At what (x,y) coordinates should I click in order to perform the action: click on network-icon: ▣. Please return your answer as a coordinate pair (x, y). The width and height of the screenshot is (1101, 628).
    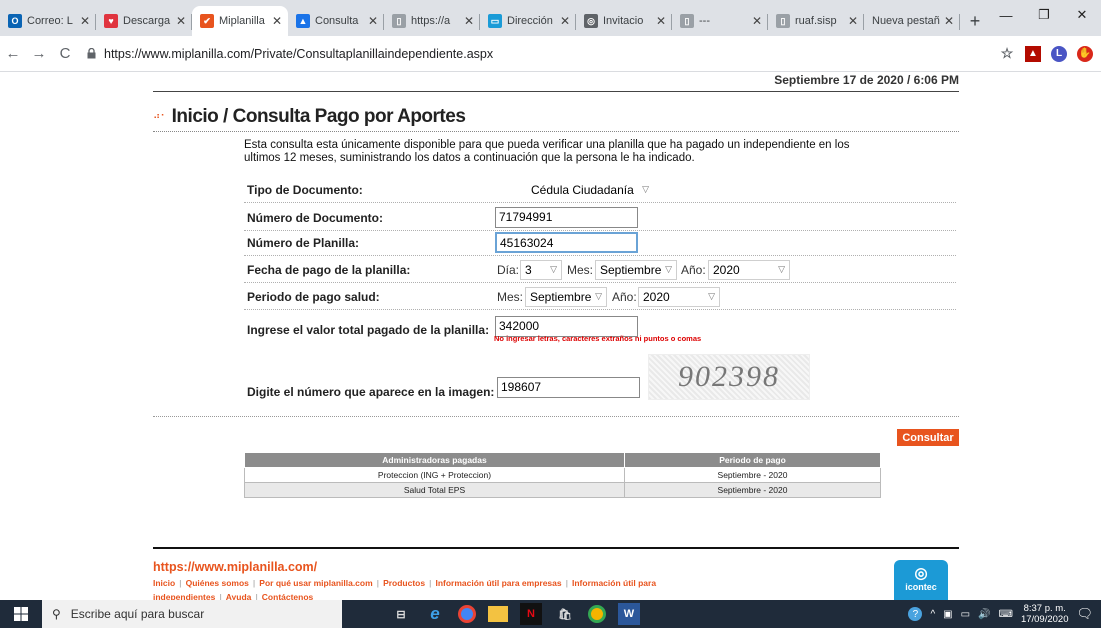
    Looking at the image, I should click on (947, 614).